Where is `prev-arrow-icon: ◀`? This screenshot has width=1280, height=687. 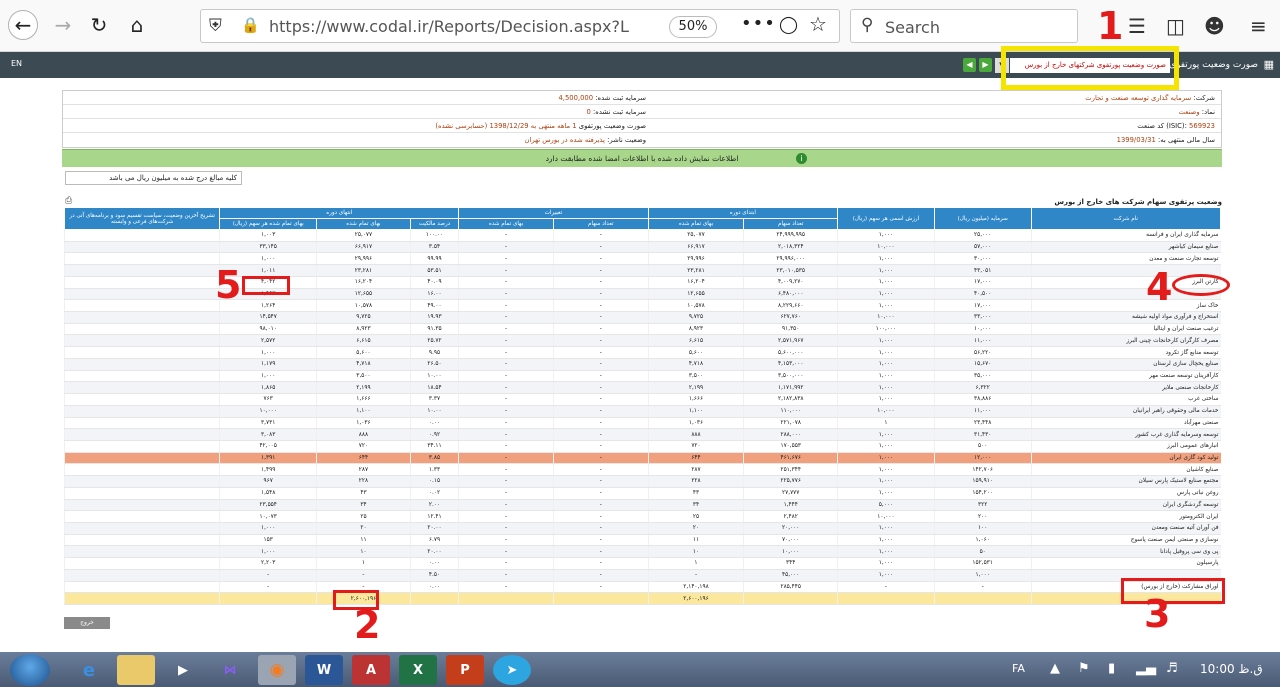
prev-arrow-icon: ◀ is located at coordinates (969, 65).